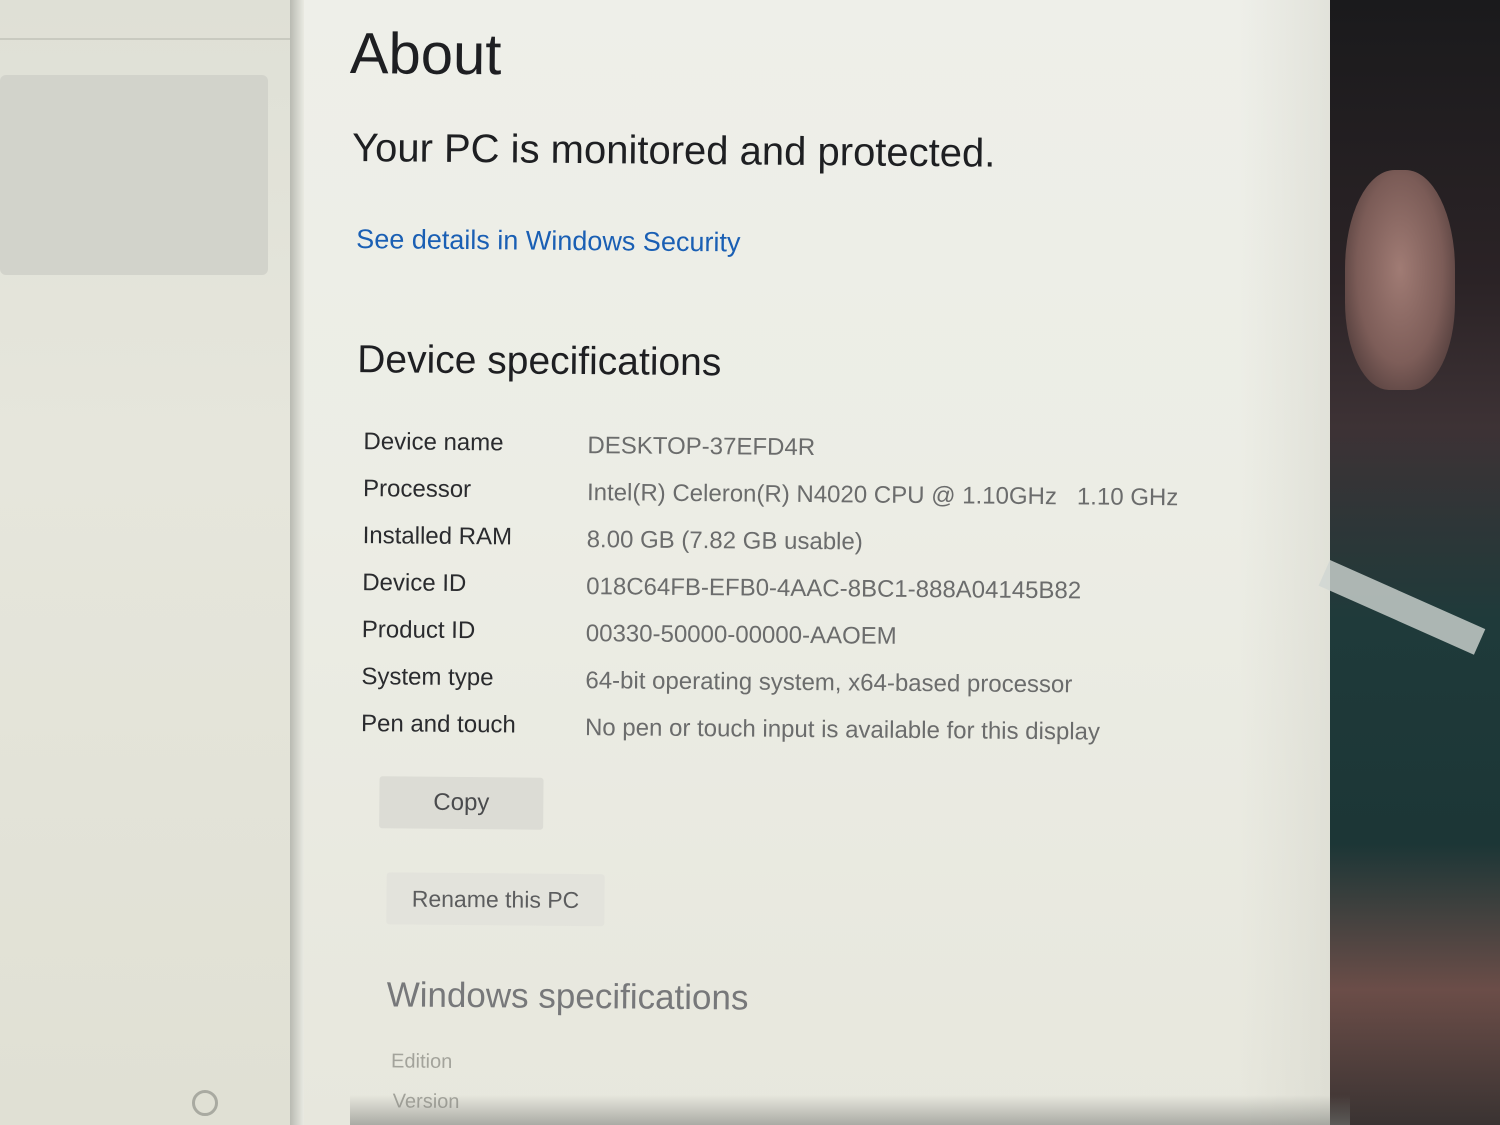  Describe the element at coordinates (701, 447) in the screenshot. I see `spec-value: DESKTOP-37EFD4R` at that location.